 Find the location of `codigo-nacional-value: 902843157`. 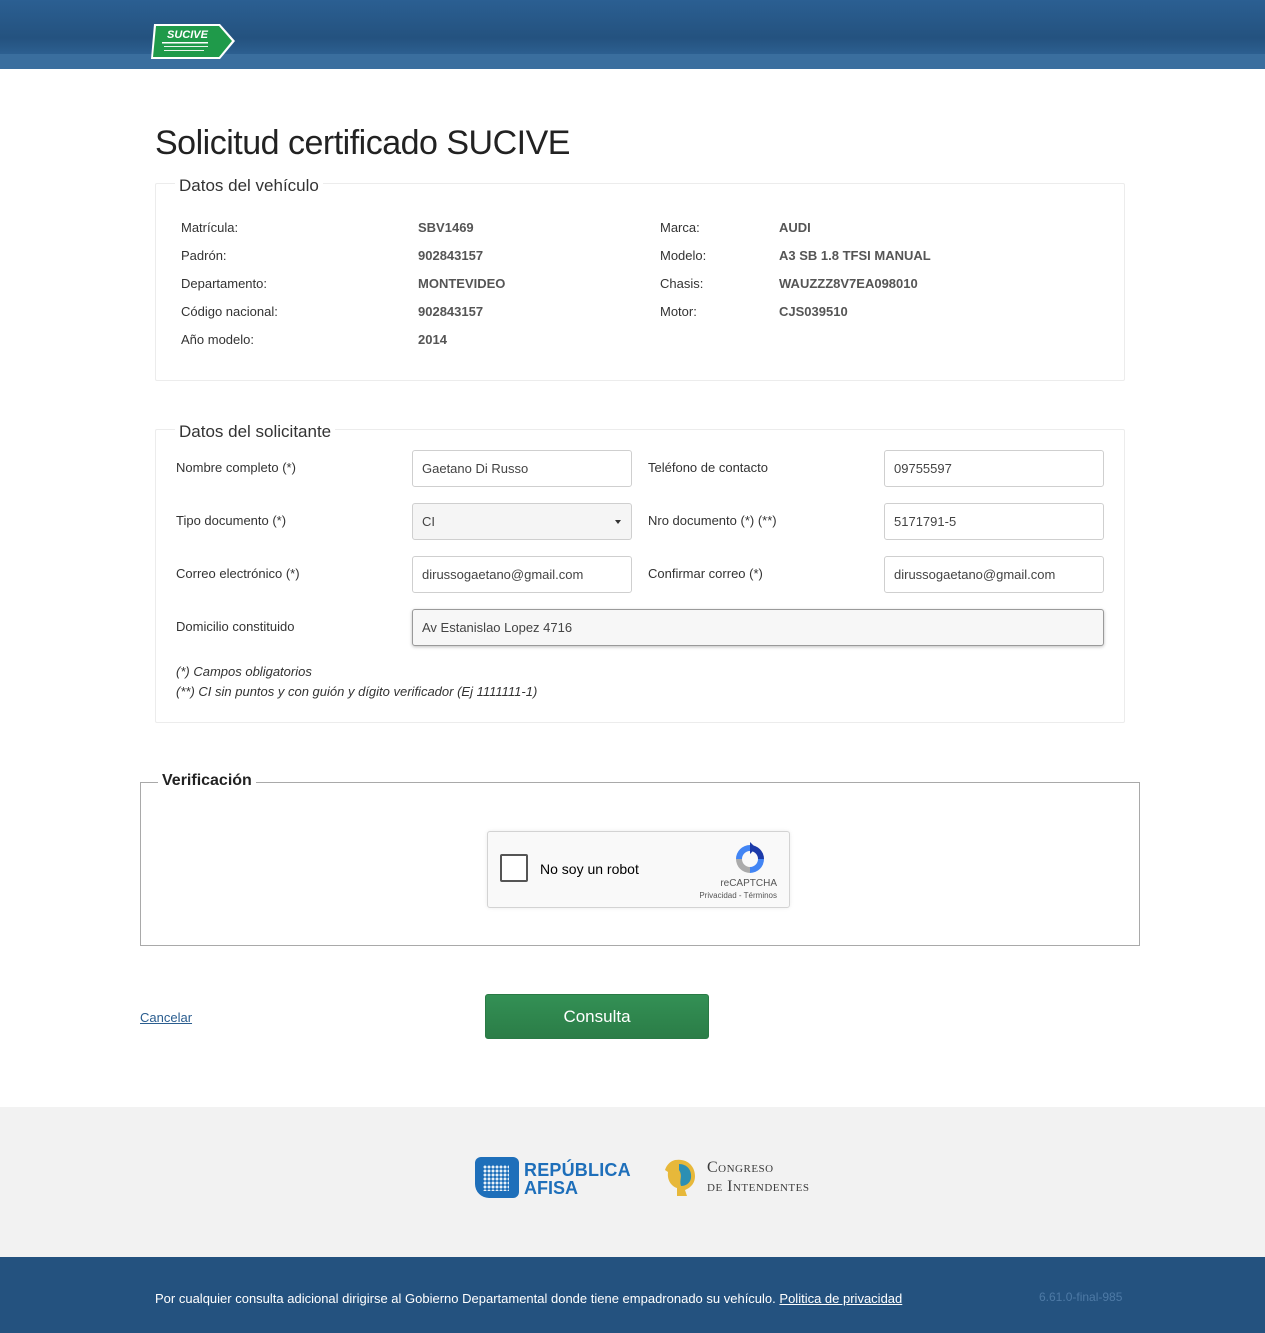

codigo-nacional-value: 902843157 is located at coordinates (451, 311).